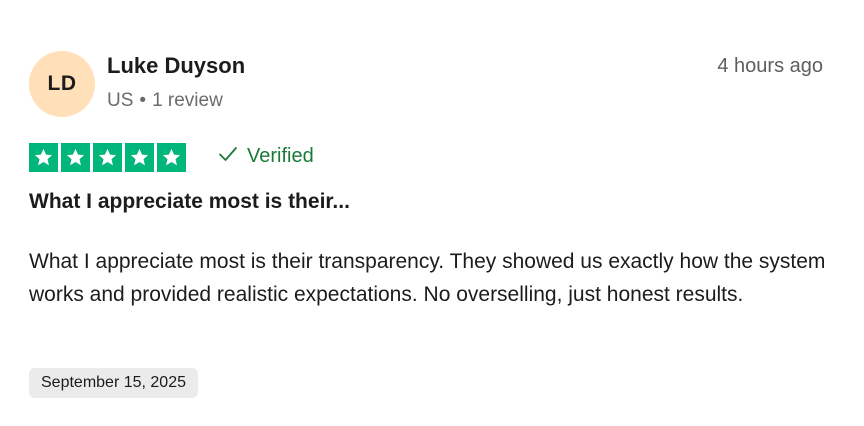  I want to click on review-date-badge: September 15, 2025, so click(113, 383).